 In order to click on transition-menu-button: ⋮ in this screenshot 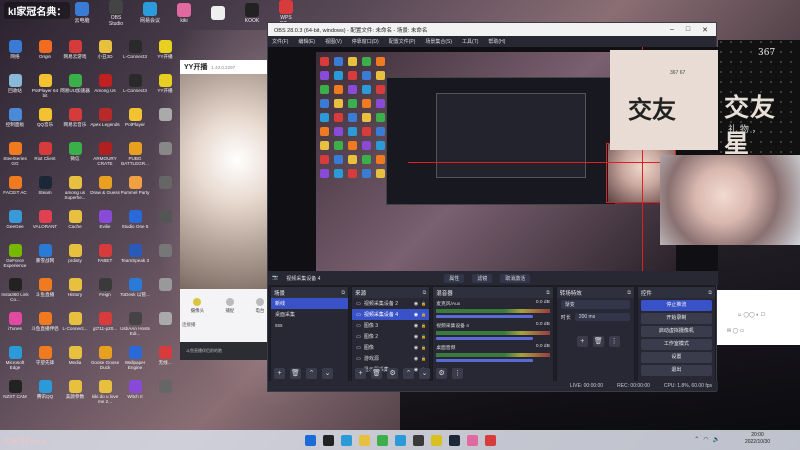, I will do `click(614, 341)`.